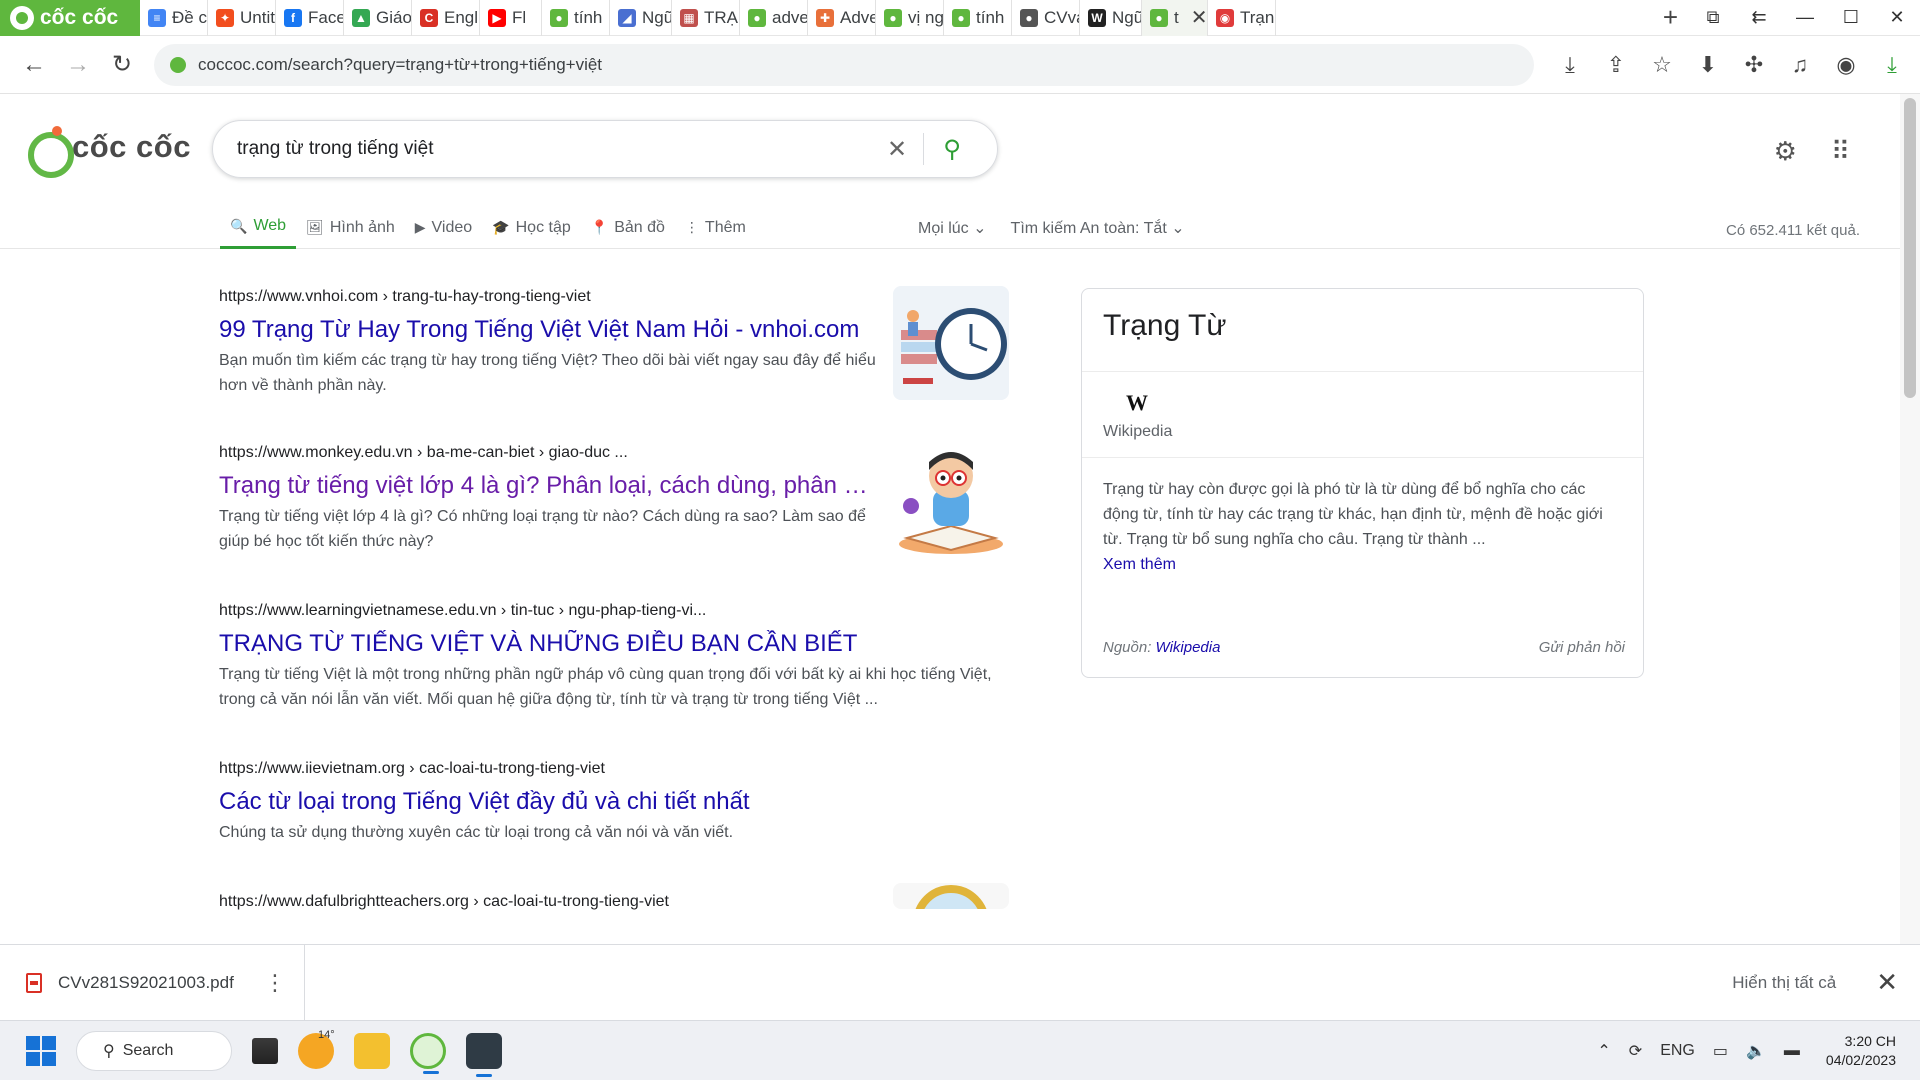 This screenshot has width=1920, height=1080. I want to click on browser-tab: ● t ✕, so click(1175, 18).